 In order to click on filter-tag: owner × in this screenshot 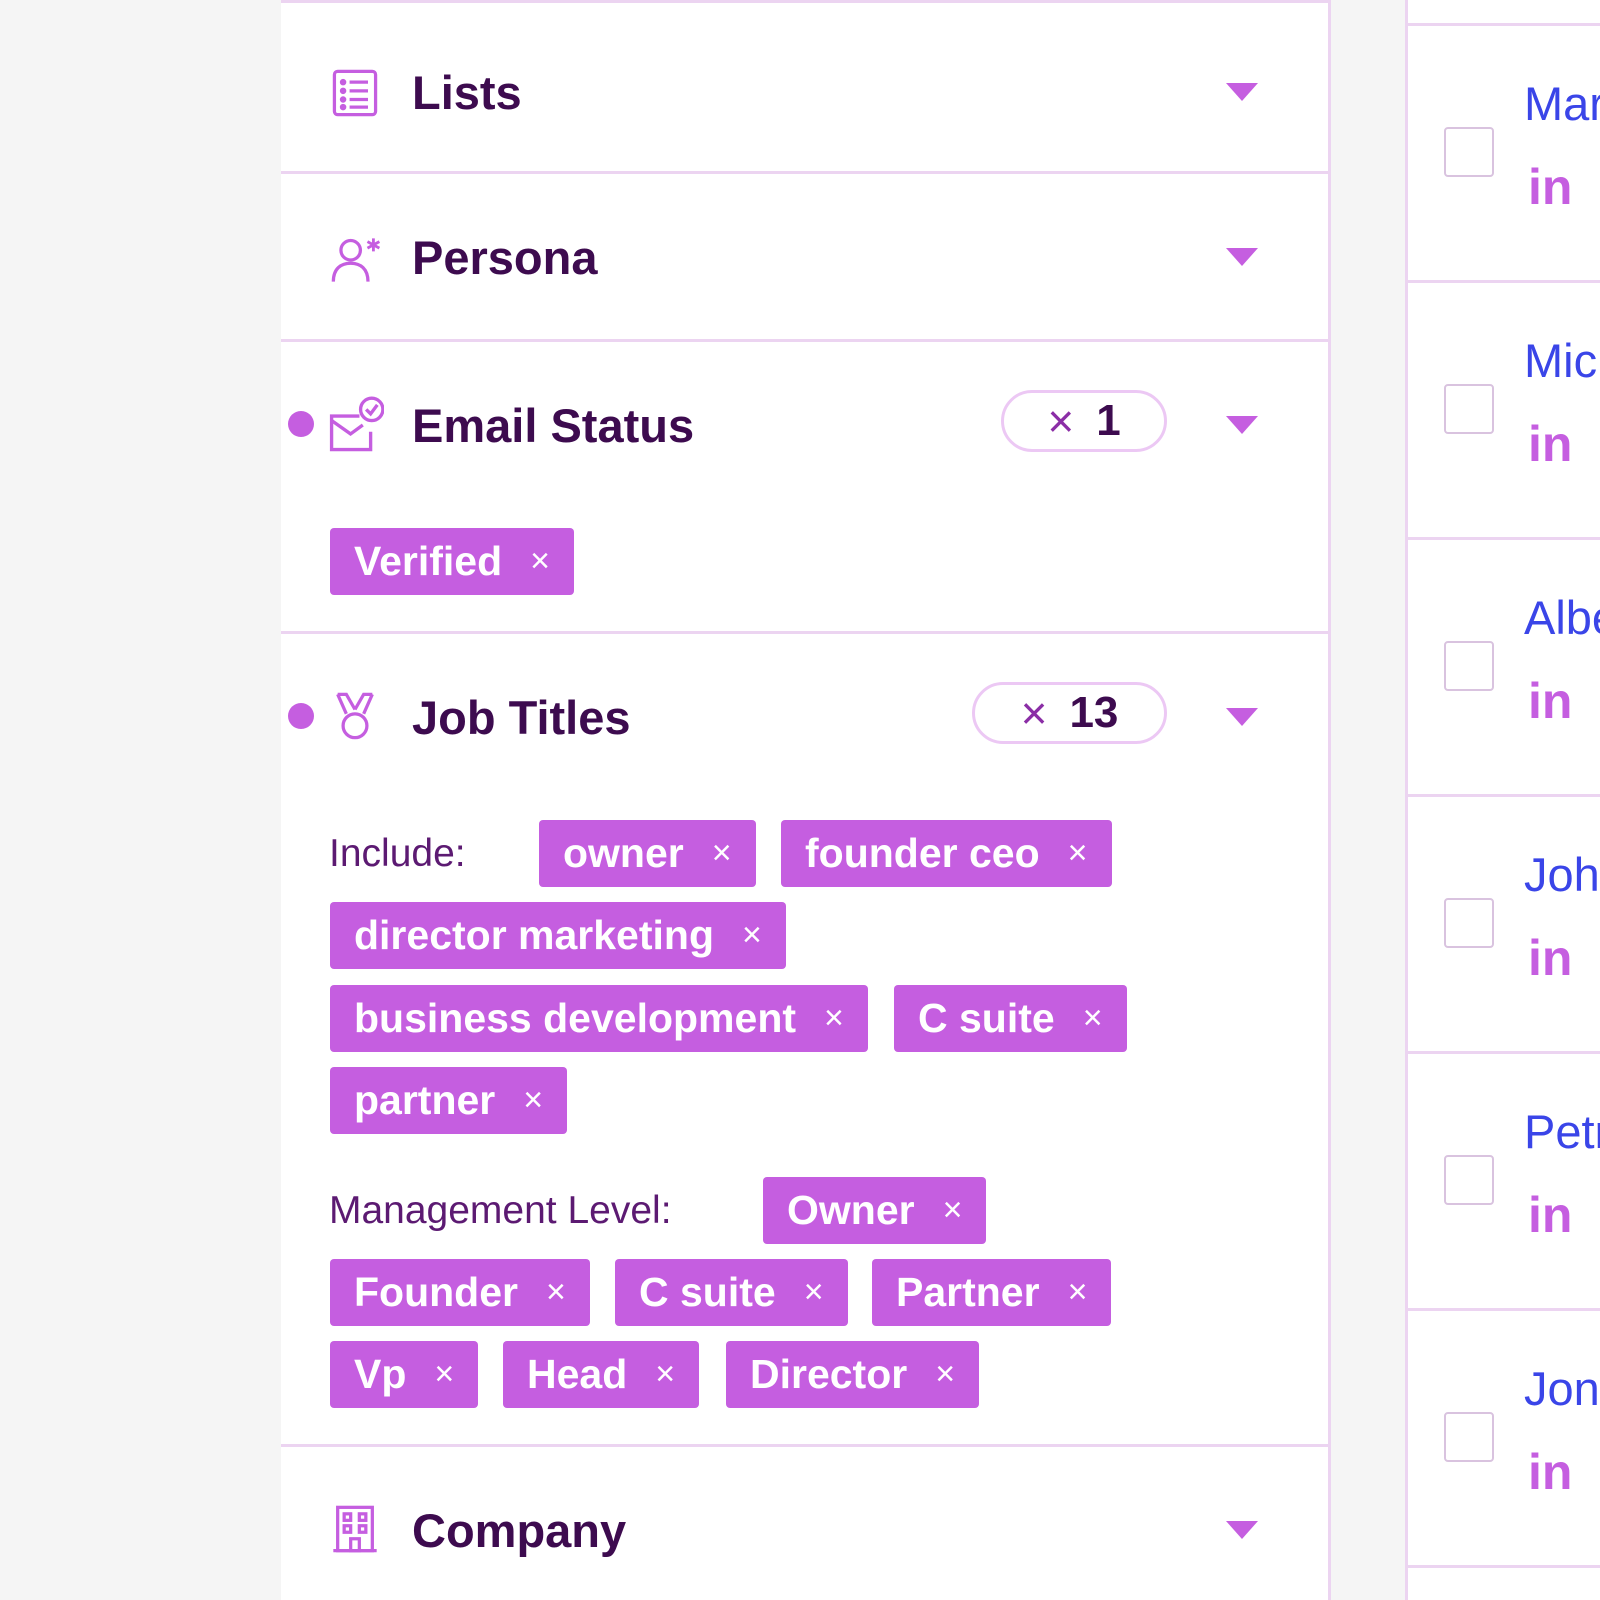, I will do `click(647, 853)`.